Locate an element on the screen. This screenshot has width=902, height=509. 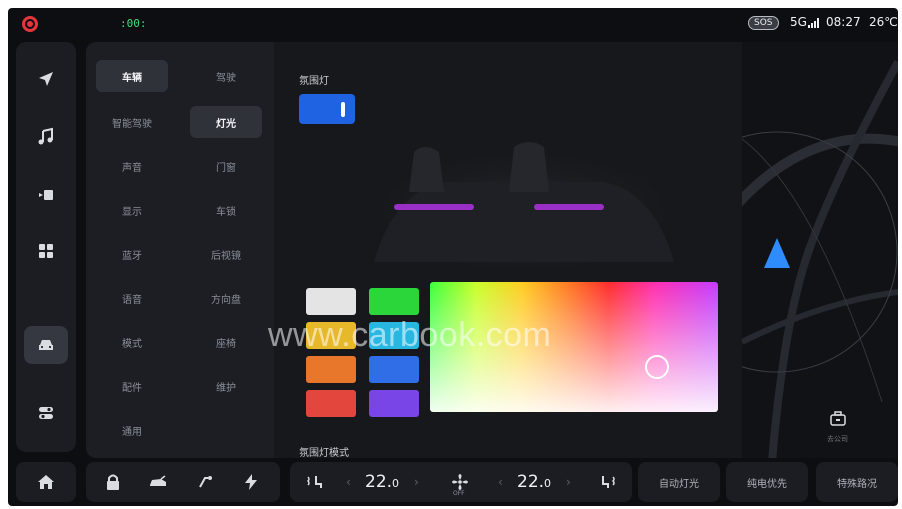
climate-block: ‹ 22.0 › OFF ‹ 22.0 › is located at coordinates (461, 482).